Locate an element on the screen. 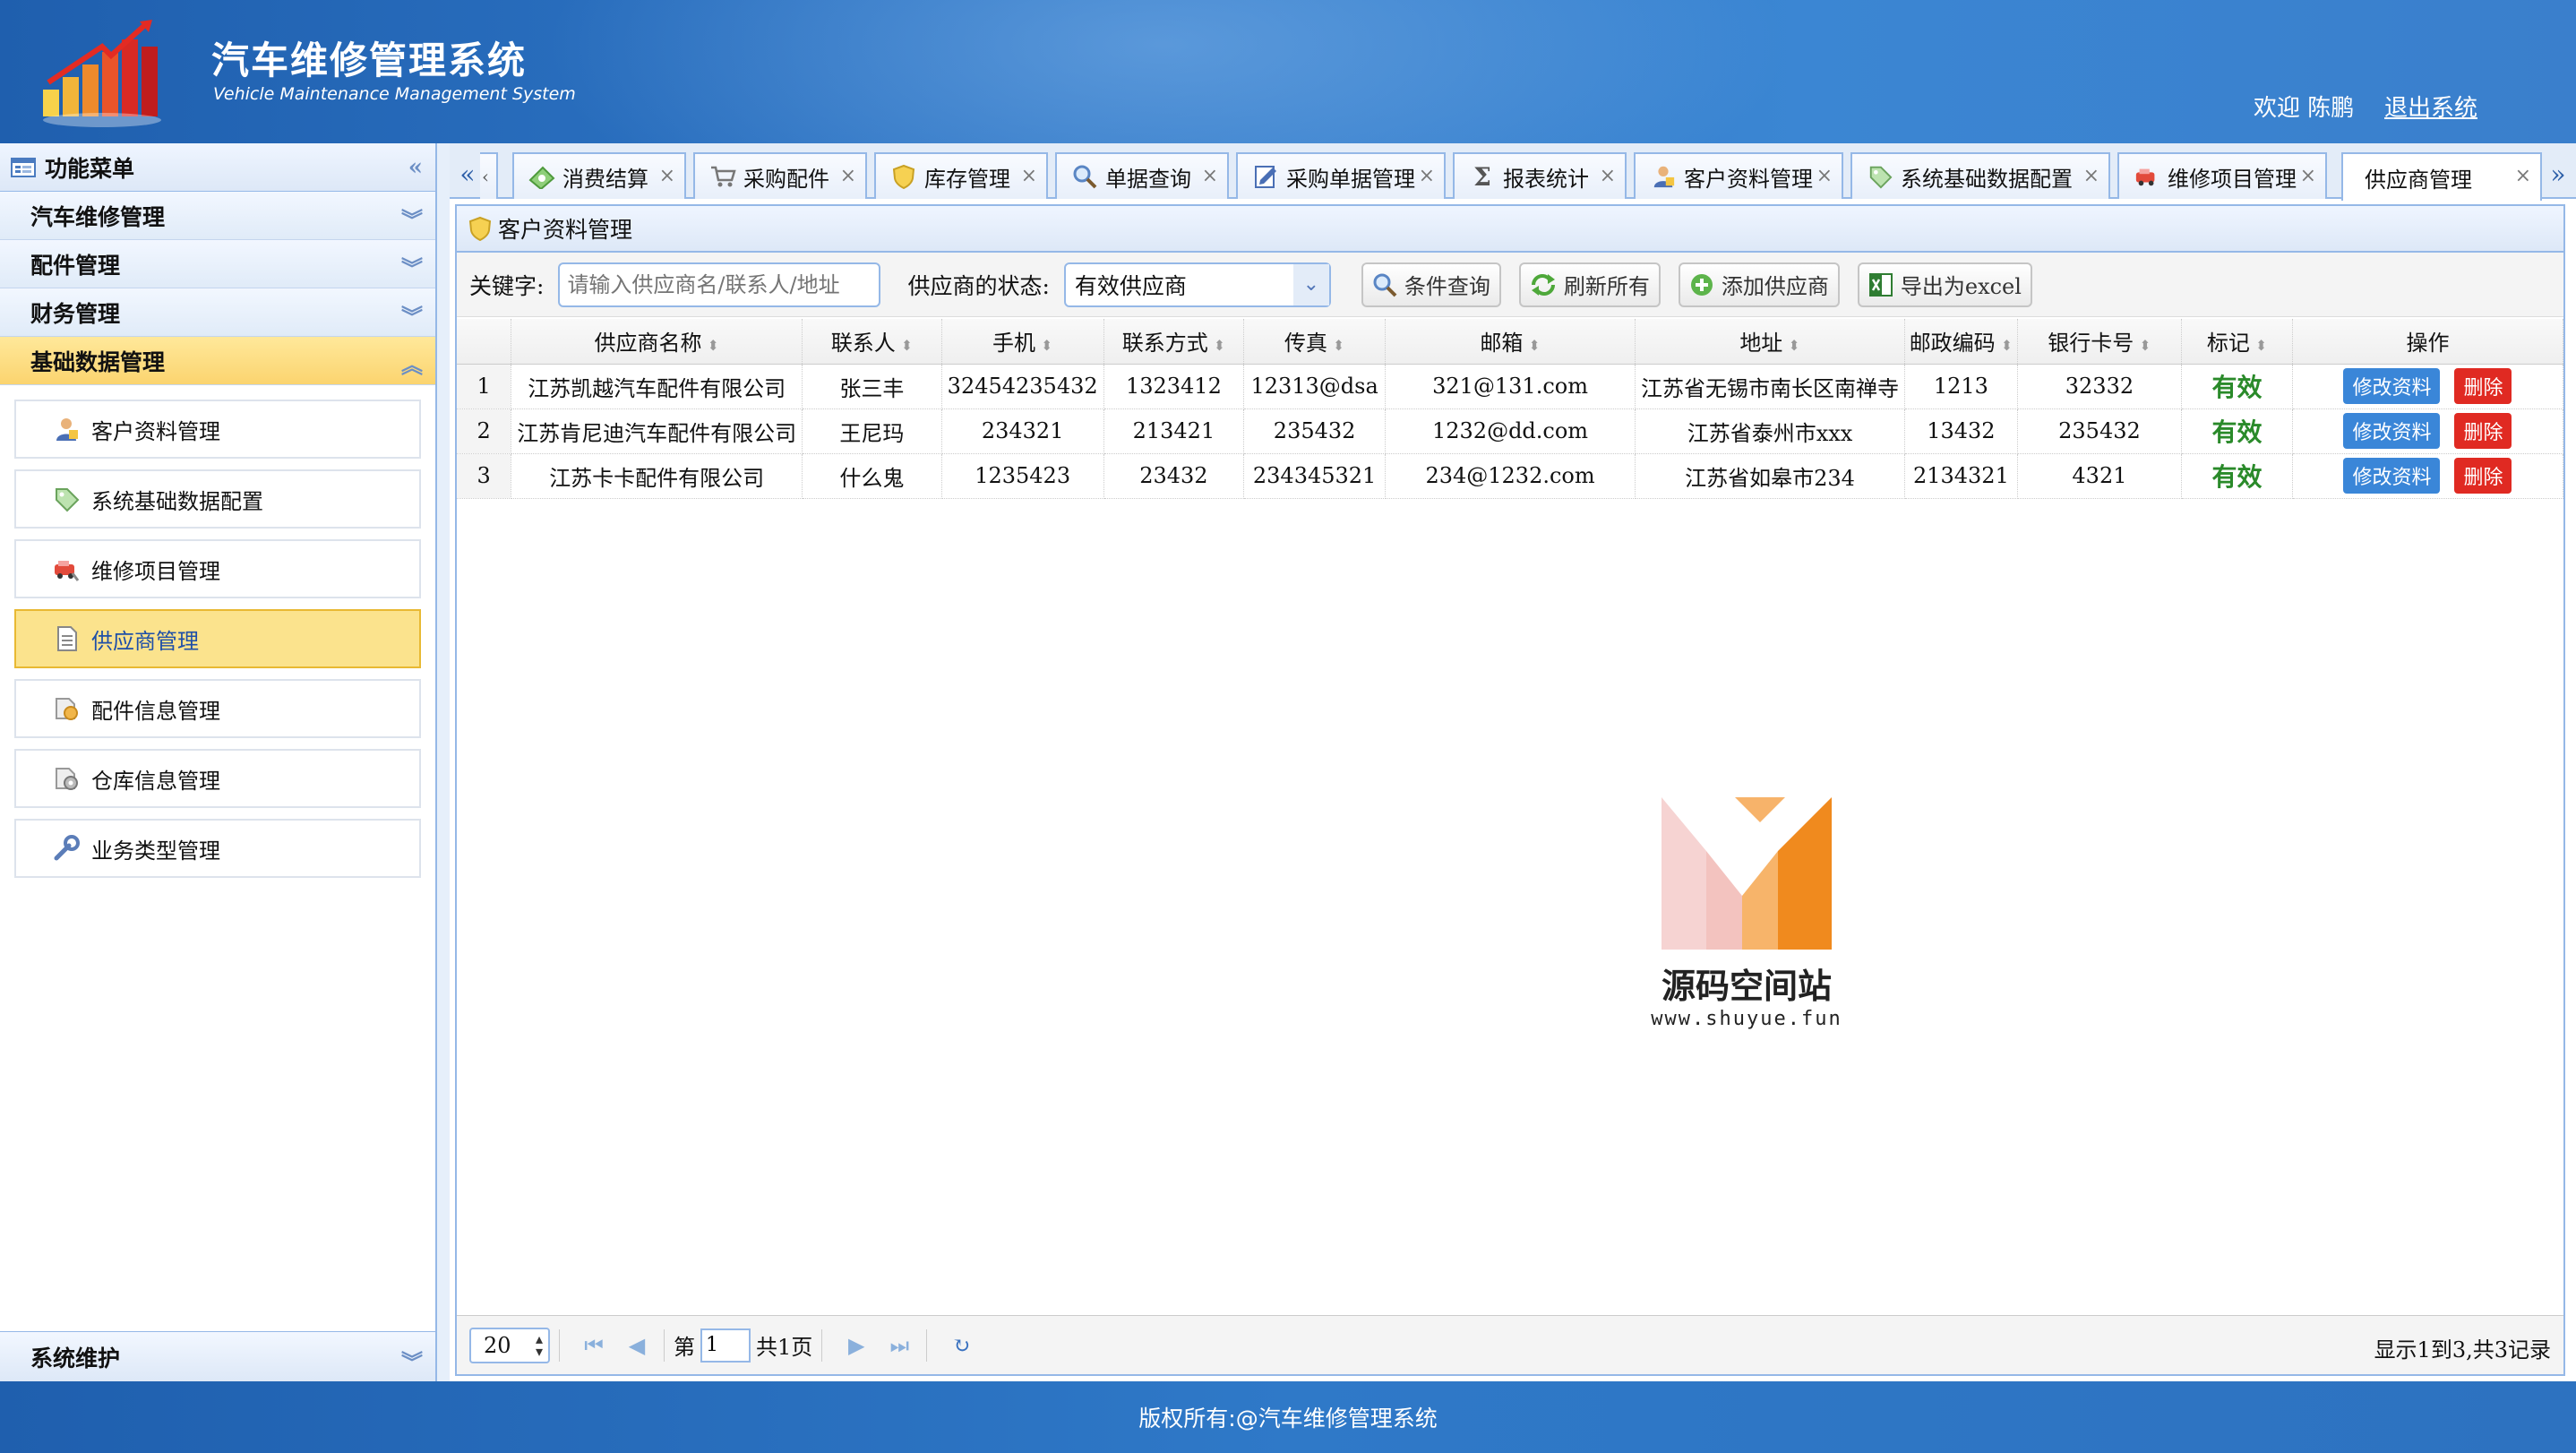  menu-group-system-maintenance: 系统维护 ︾ is located at coordinates (217, 1356).